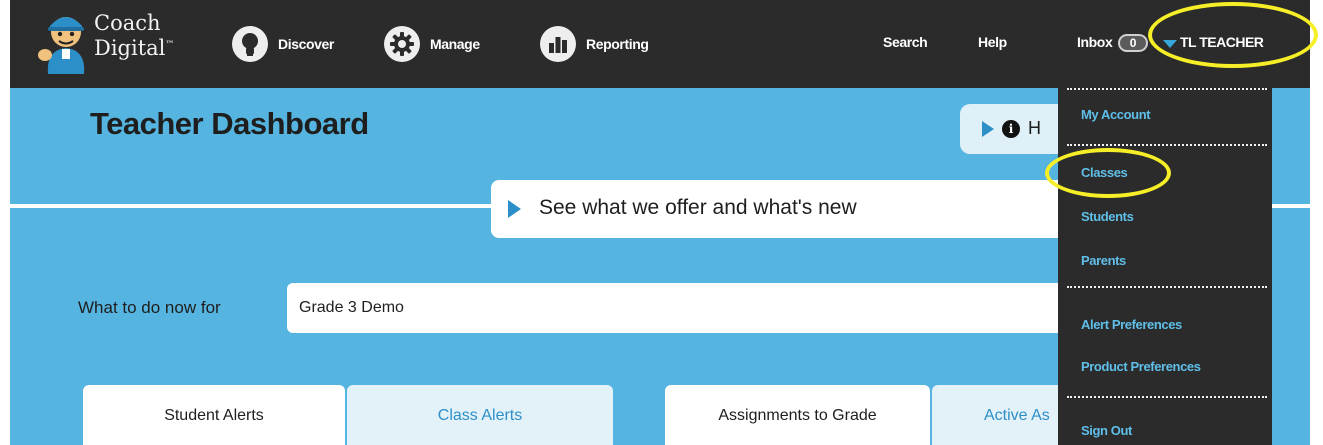 The width and height of the screenshot is (1323, 445). Describe the element at coordinates (65, 43) in the screenshot. I see `coach-mascot-logo` at that location.